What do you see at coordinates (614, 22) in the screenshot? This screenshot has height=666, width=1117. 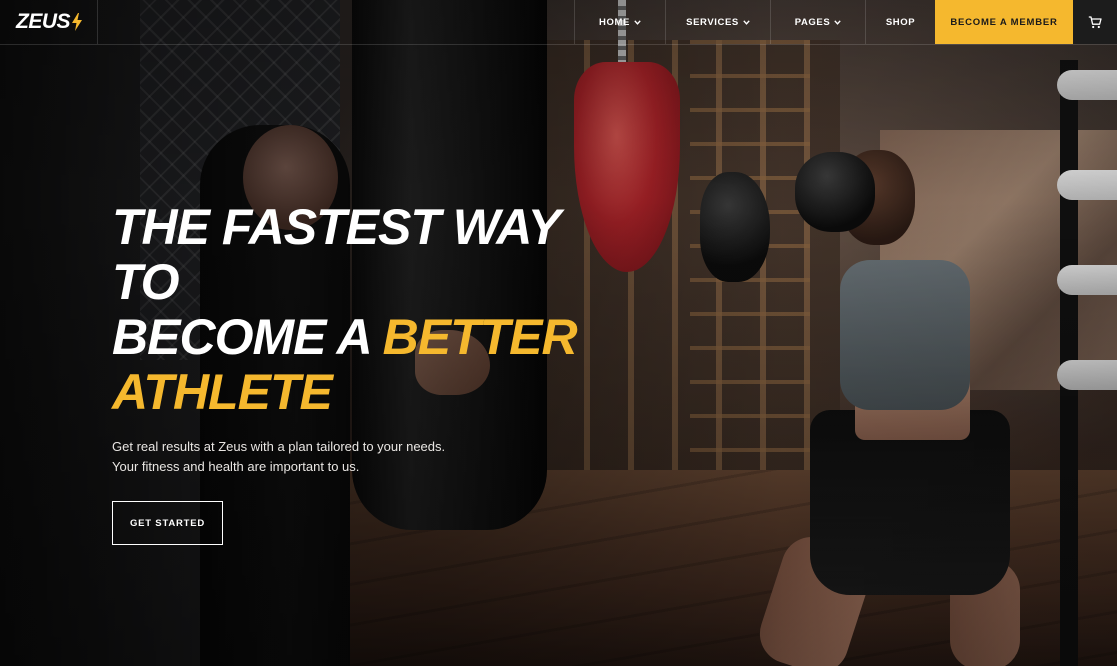 I see `nav-home-label: HOME` at bounding box center [614, 22].